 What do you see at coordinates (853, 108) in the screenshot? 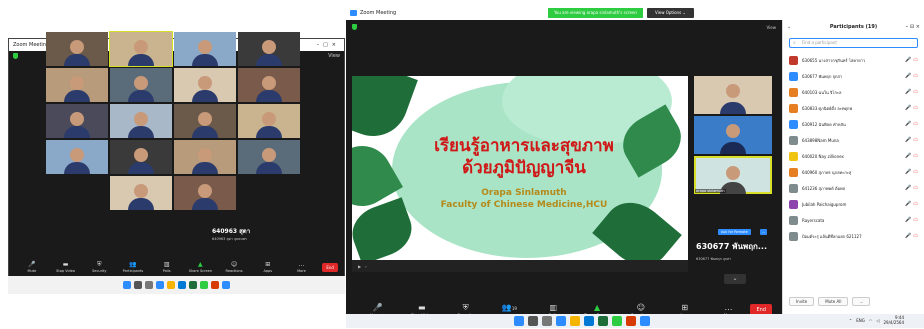
I see `participant-row: 630833 ศุภนิตย์ตั้ง ละทดุกพ 🎤 ▭` at bounding box center [853, 108].